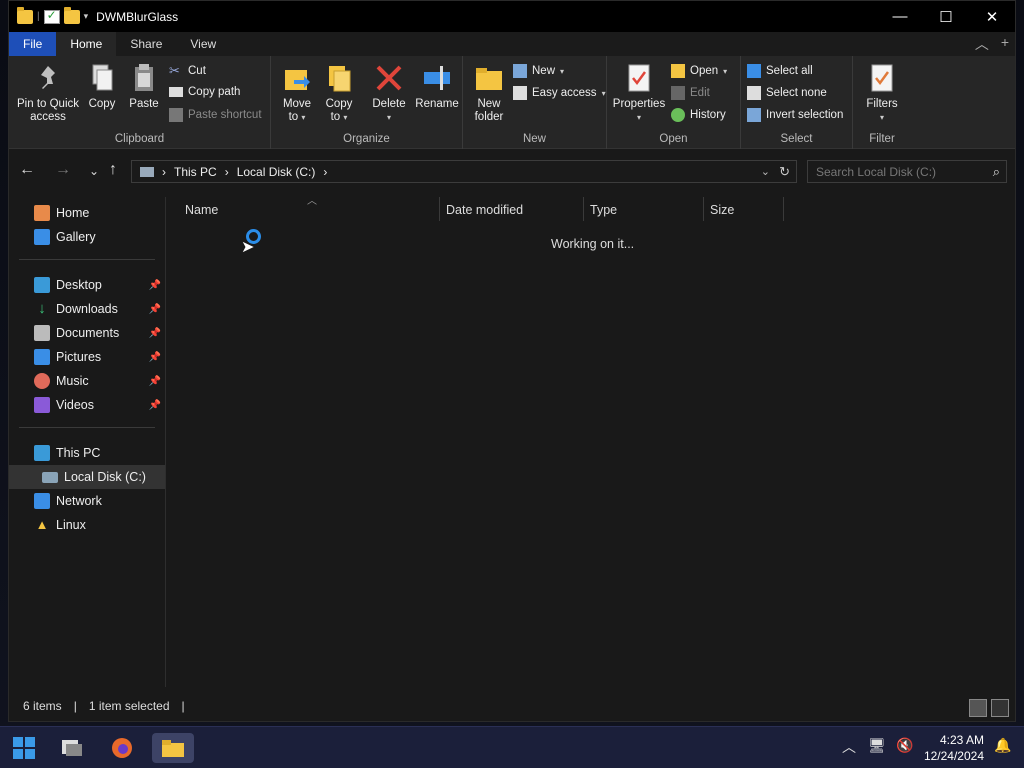 The image size is (1024, 768). I want to click on refresh-icon: ↻, so click(784, 172).